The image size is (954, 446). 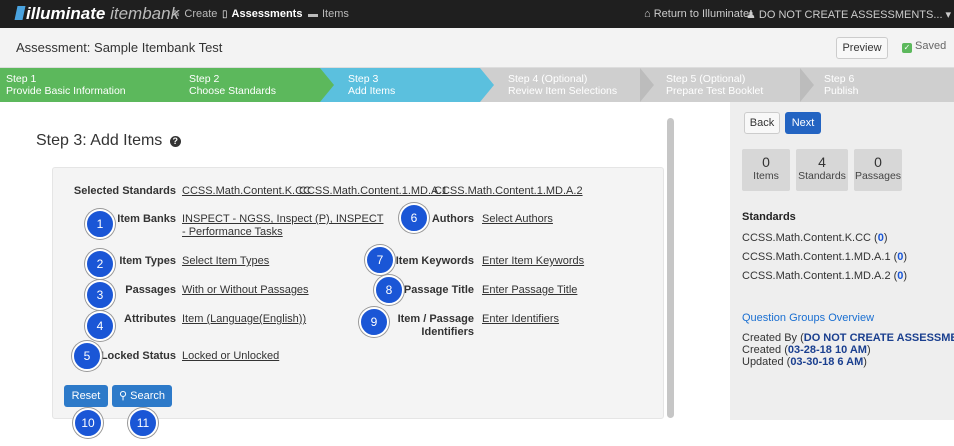 What do you see at coordinates (150, 319) in the screenshot?
I see `attributes-label: Attributes` at bounding box center [150, 319].